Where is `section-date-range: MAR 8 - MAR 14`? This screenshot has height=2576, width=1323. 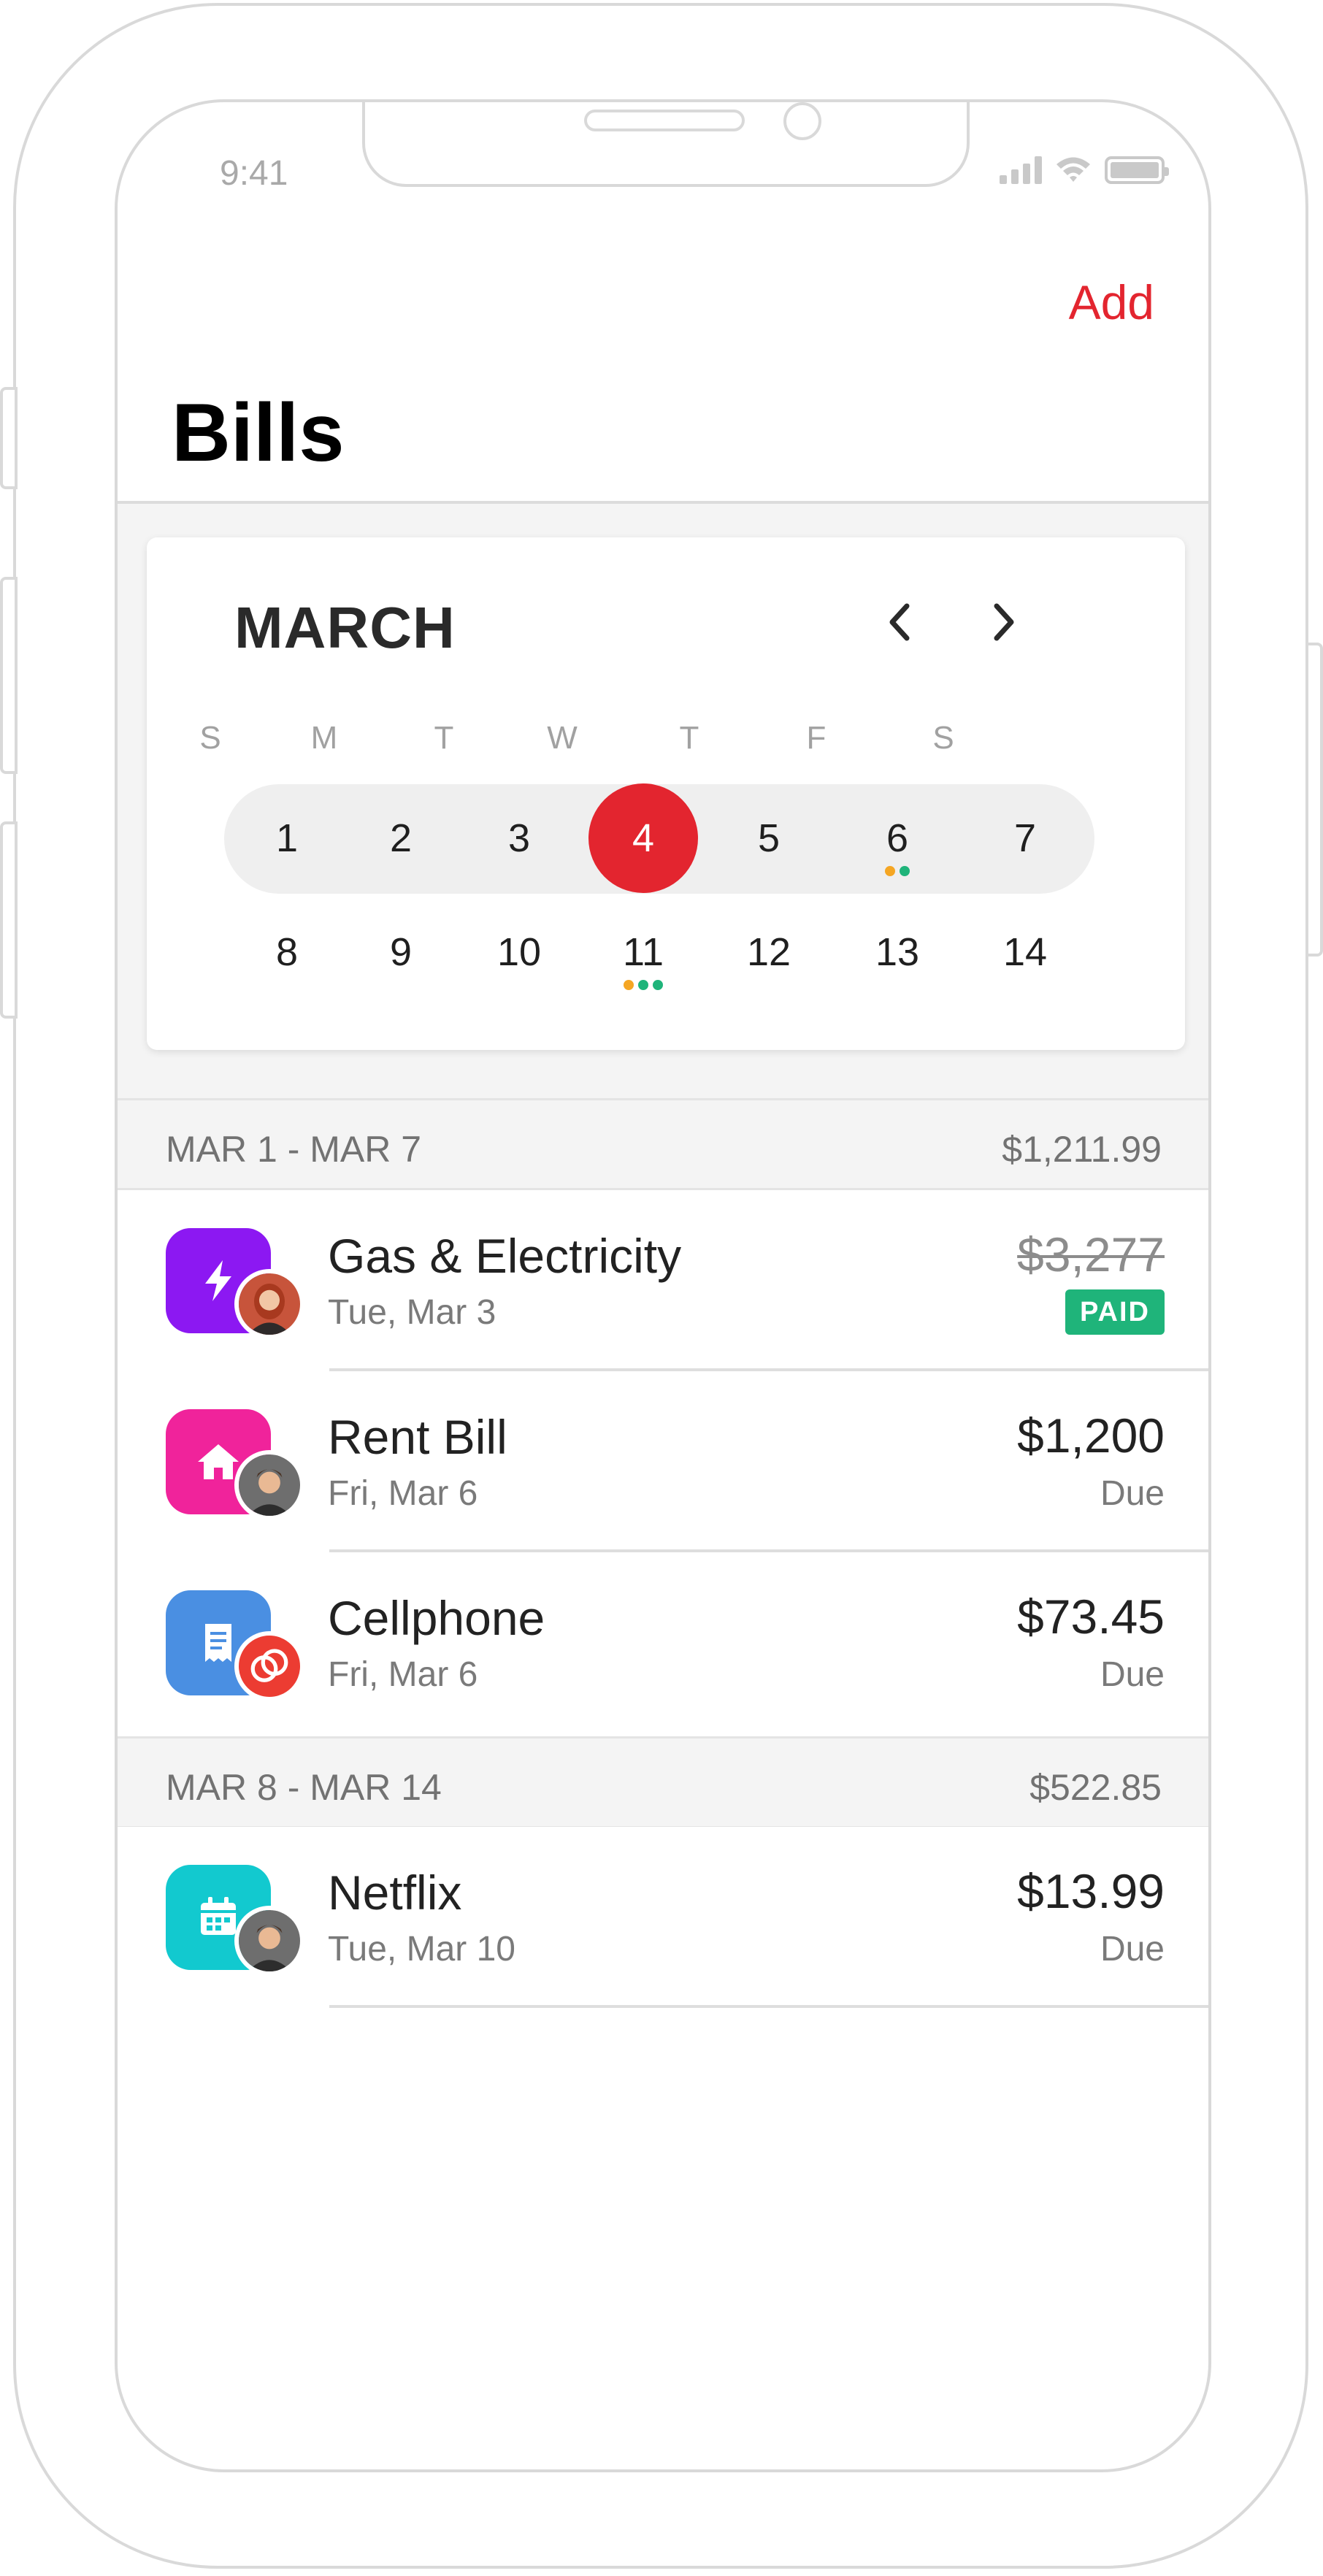
section-date-range: MAR 8 - MAR 14 is located at coordinates (304, 1787).